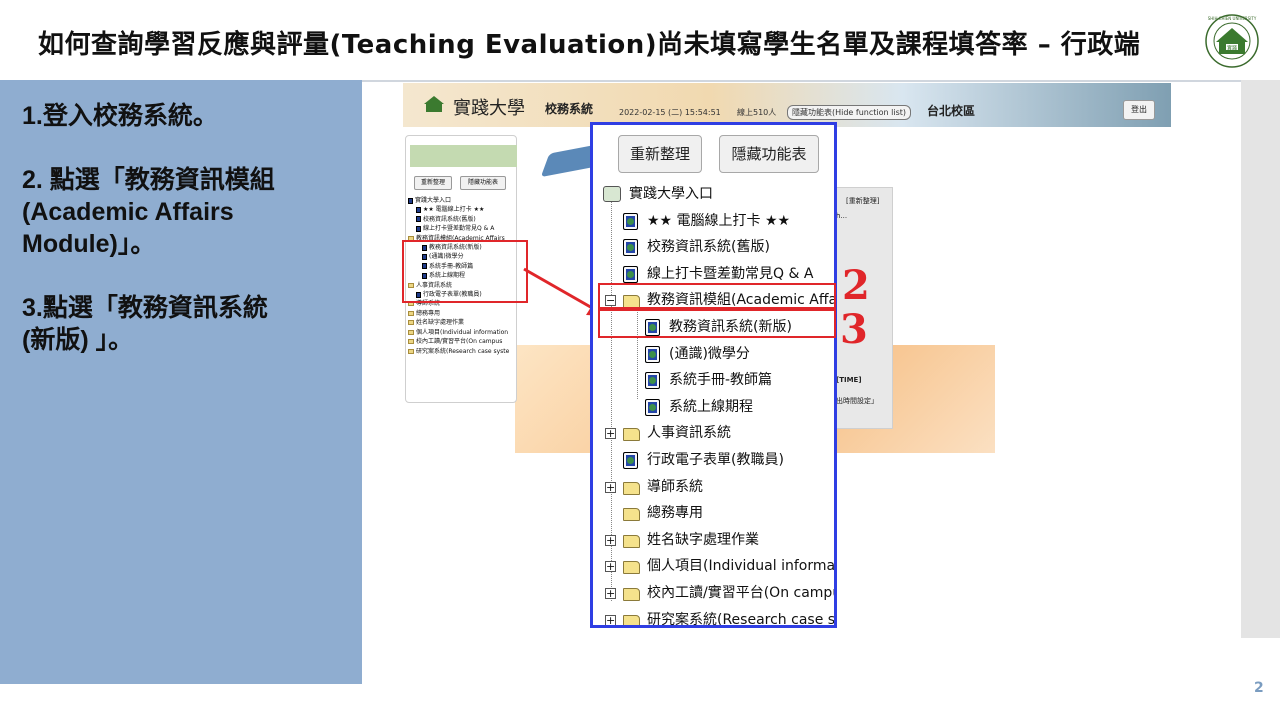  I want to click on online-users: 線上510人, so click(757, 112).